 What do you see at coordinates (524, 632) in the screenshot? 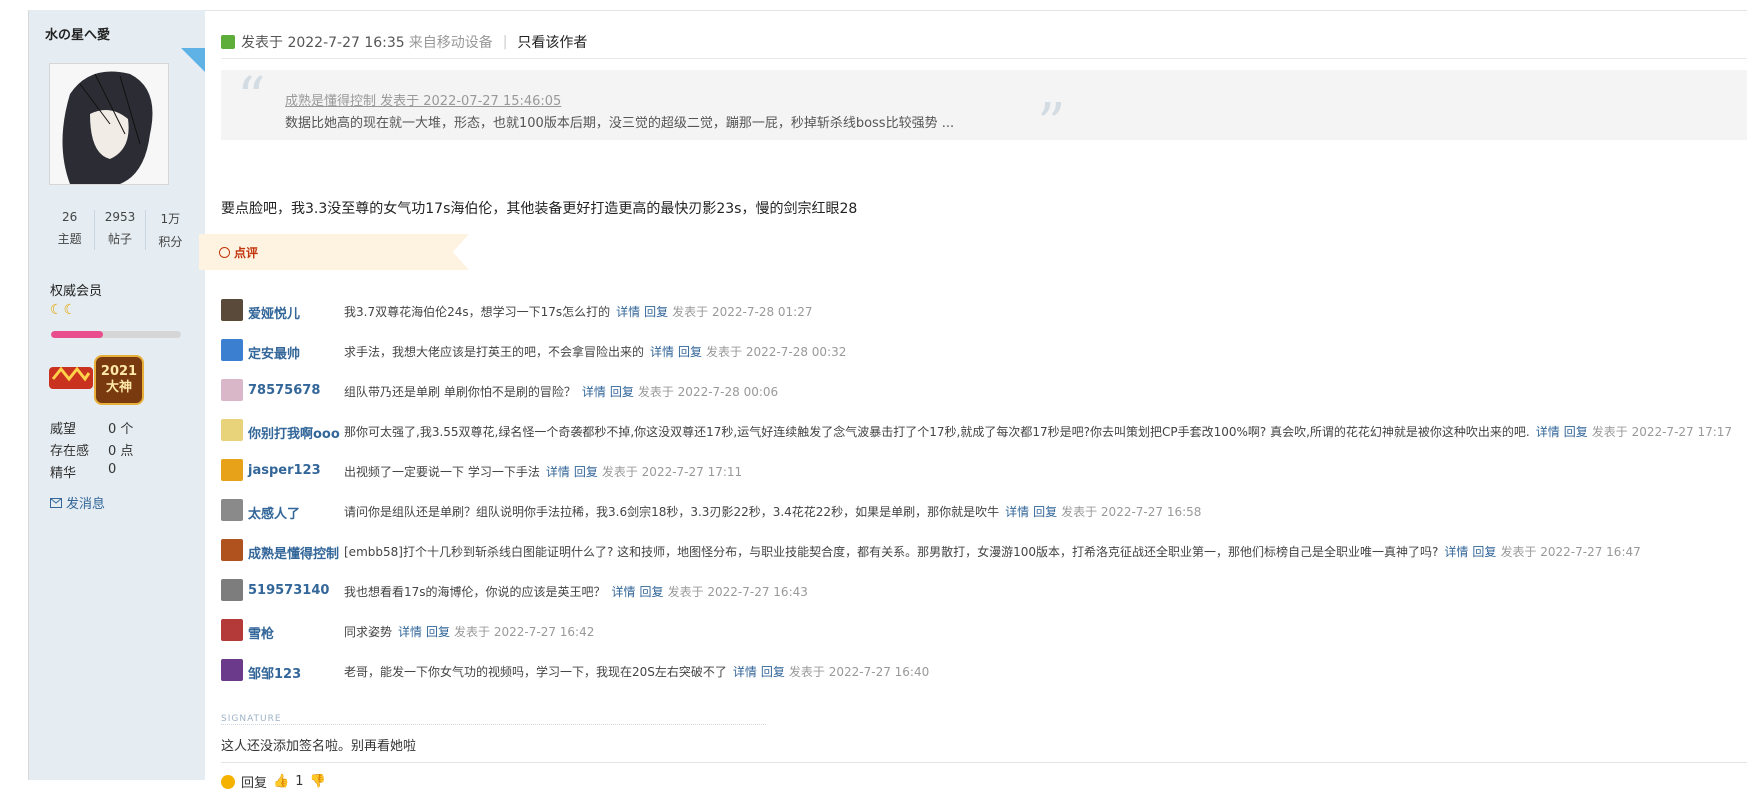
I see `comment-timestamp: 发表于 2022-7-27 16:42` at bounding box center [524, 632].